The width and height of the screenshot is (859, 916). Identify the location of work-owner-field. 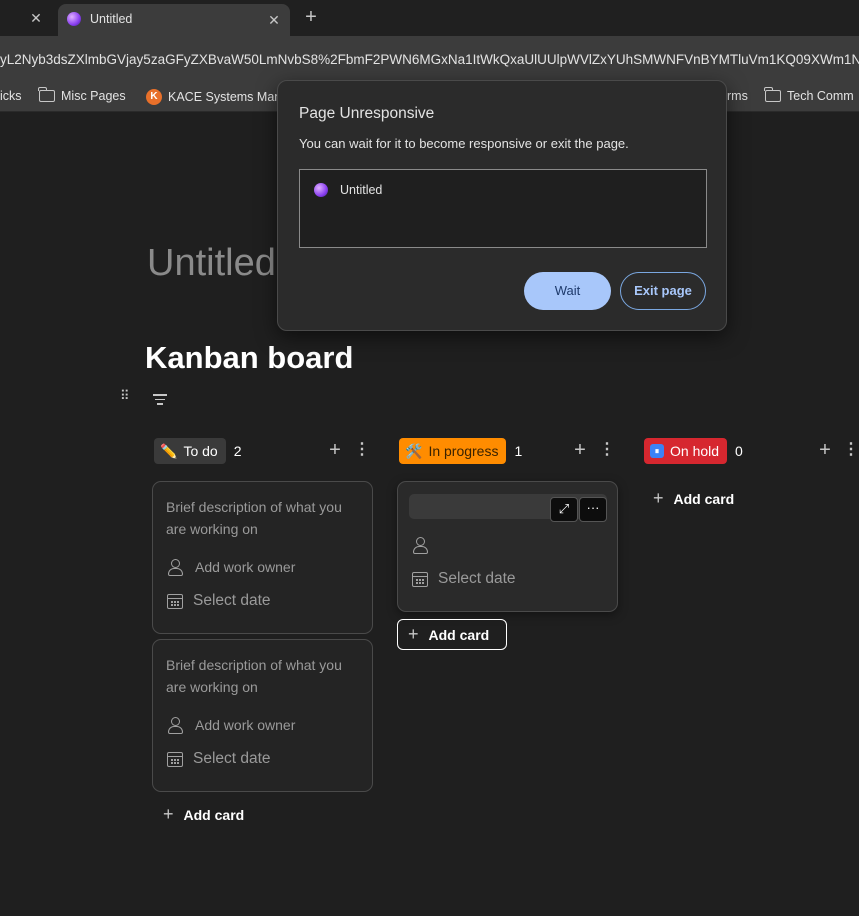
(420, 545).